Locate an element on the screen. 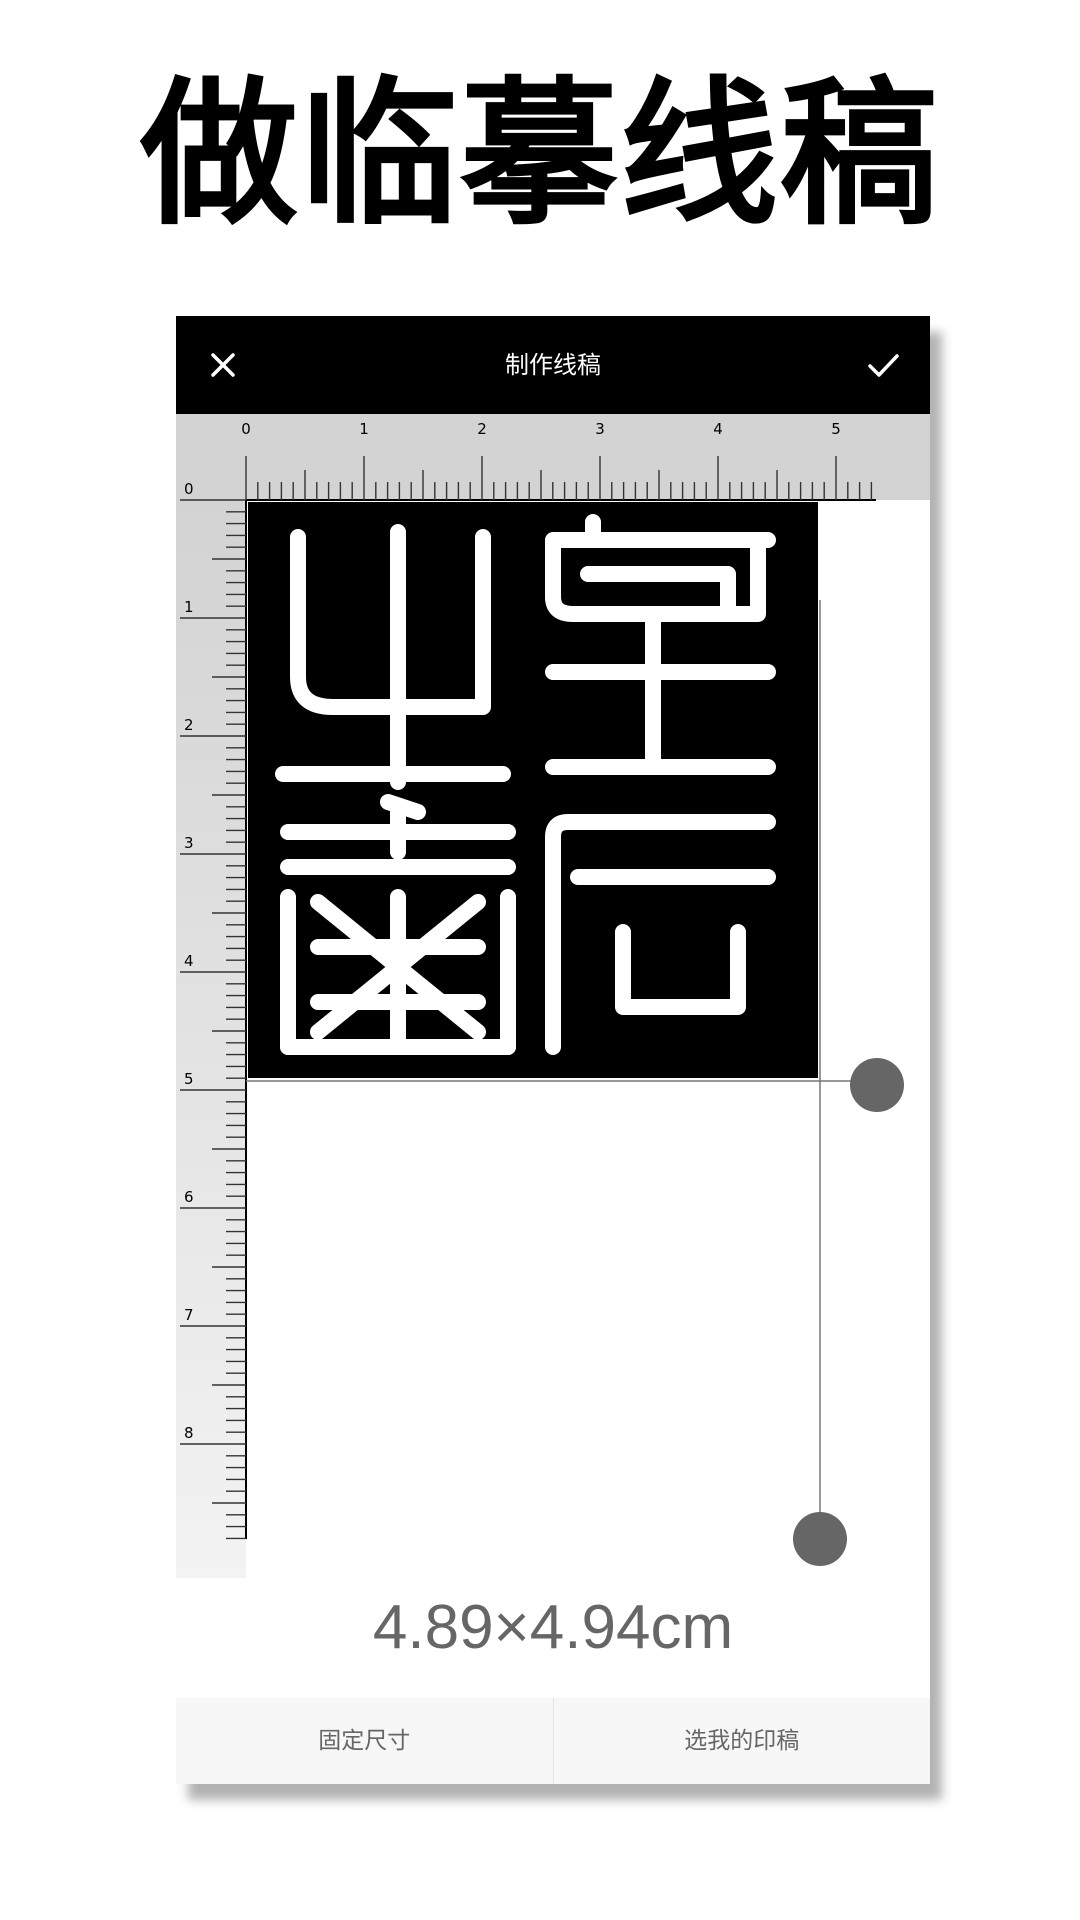  choose-my-stamp-button: 选我的印稿 is located at coordinates (742, 1741).